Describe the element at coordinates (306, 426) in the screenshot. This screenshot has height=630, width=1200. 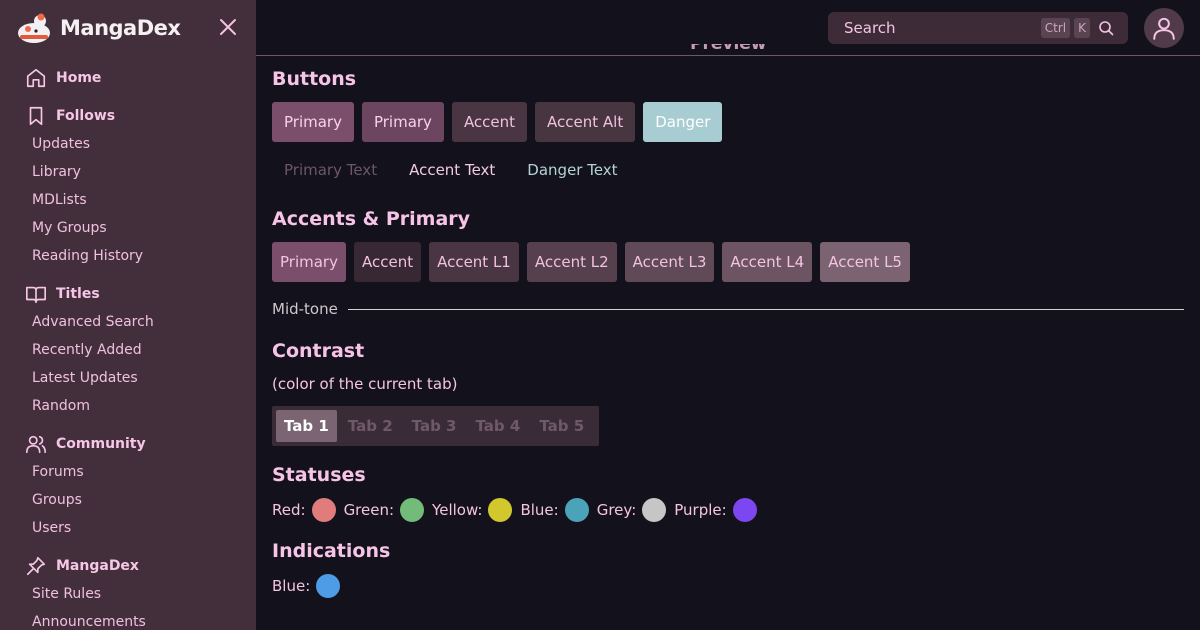
I see `tab-1: Tab 1` at that location.